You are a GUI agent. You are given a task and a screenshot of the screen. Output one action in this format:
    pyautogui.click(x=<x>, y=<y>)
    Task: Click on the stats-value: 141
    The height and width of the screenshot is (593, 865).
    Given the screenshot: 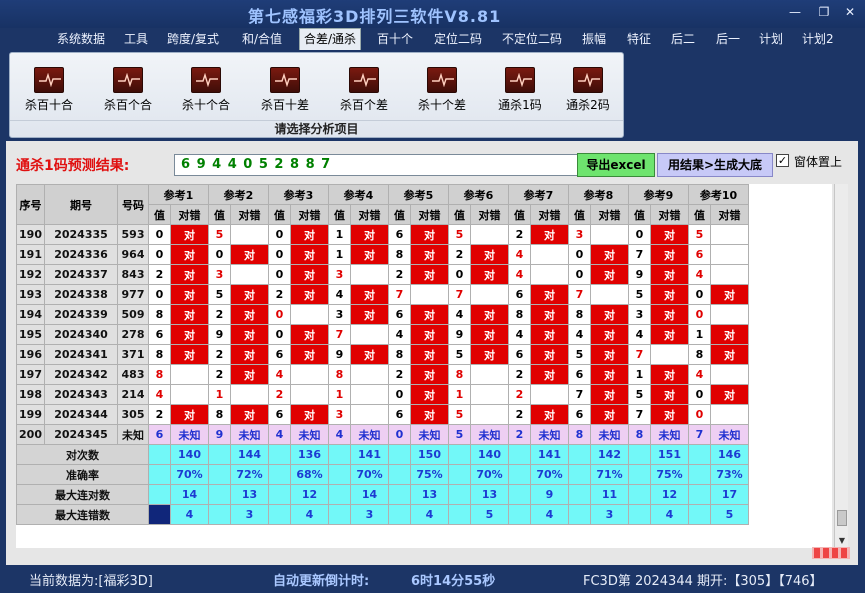 What is the action you would take?
    pyautogui.click(x=549, y=454)
    